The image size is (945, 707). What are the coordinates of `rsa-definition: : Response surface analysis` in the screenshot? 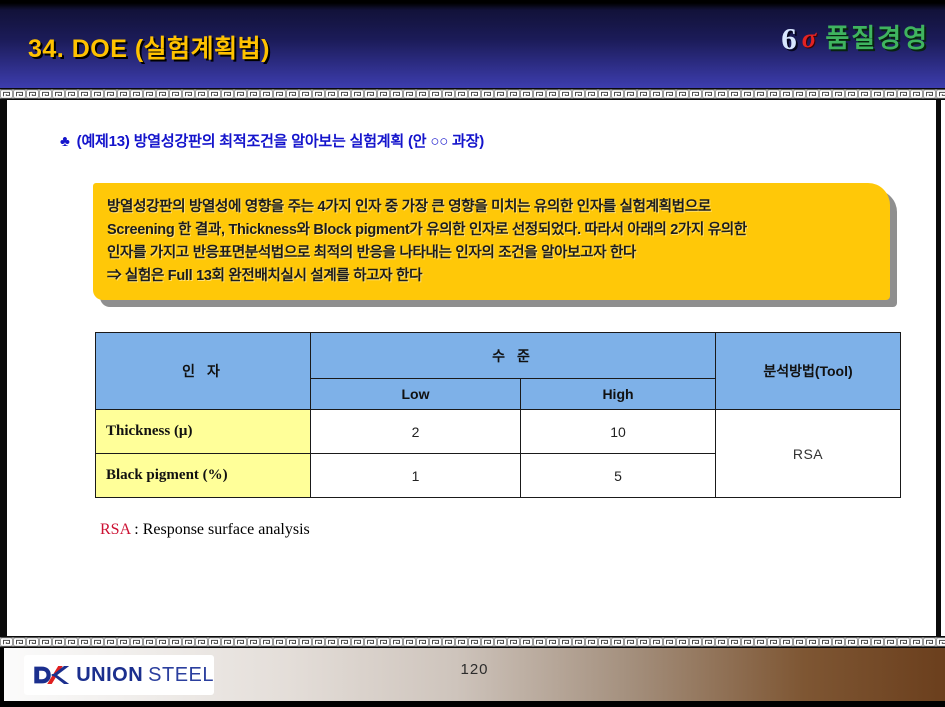 It's located at (220, 529).